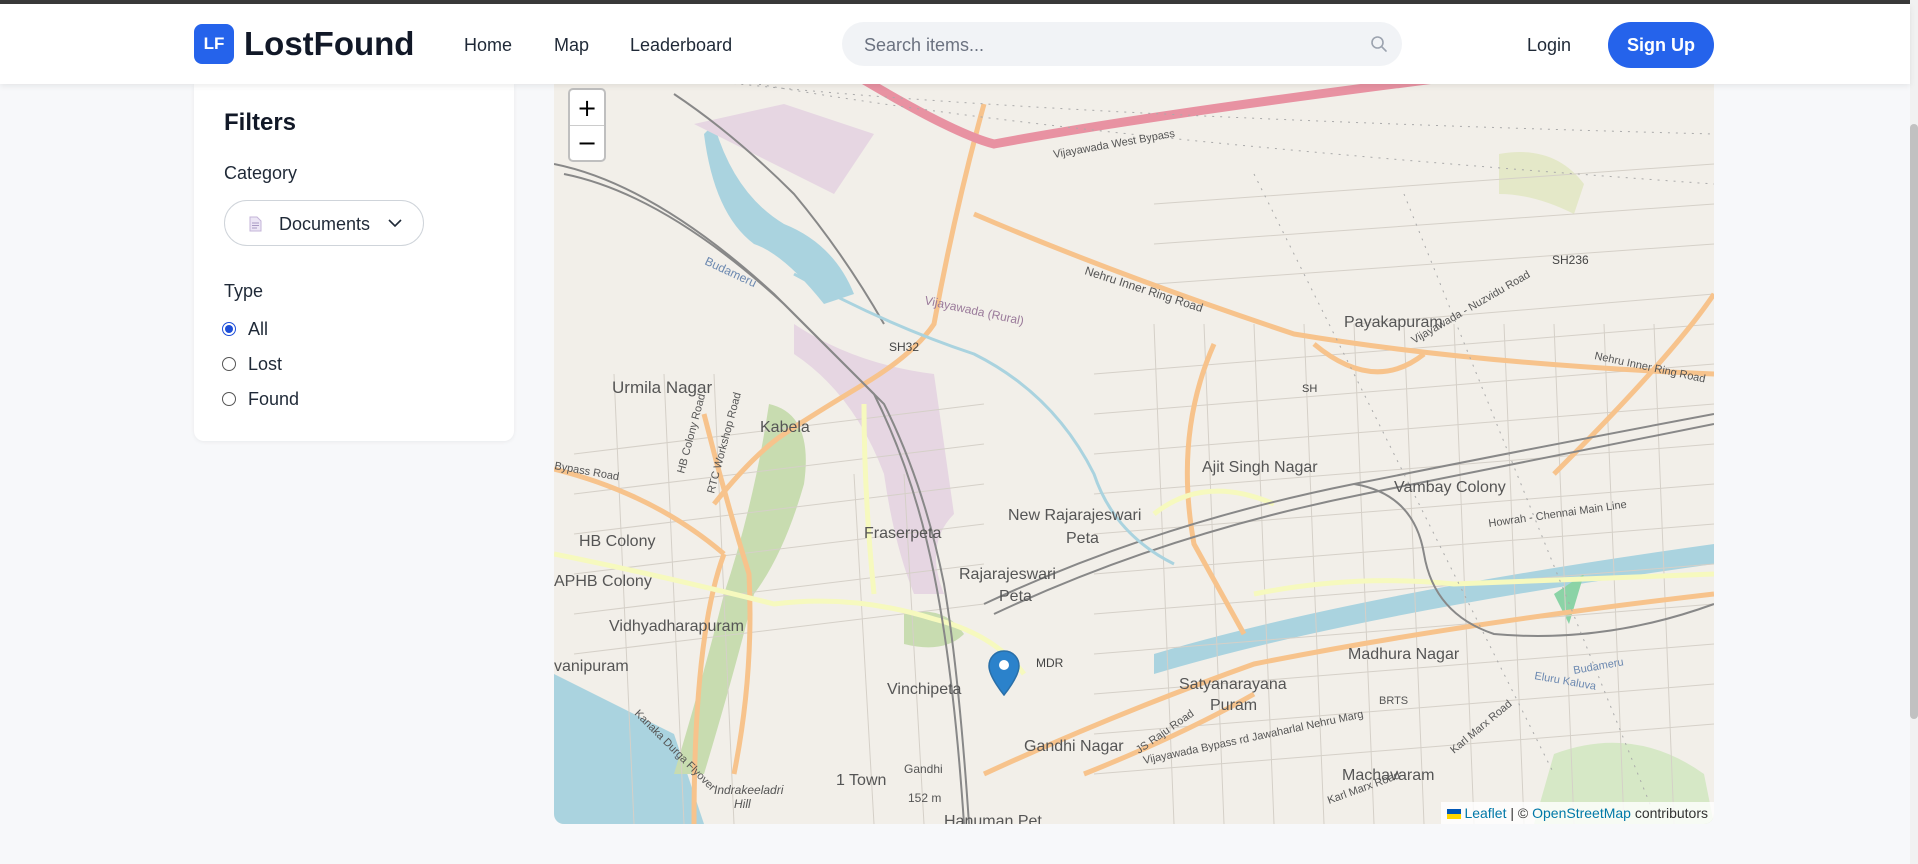 Image resolution: width=1918 pixels, height=864 pixels. Describe the element at coordinates (924, 798) in the screenshot. I see `svg-text: 152 m` at that location.